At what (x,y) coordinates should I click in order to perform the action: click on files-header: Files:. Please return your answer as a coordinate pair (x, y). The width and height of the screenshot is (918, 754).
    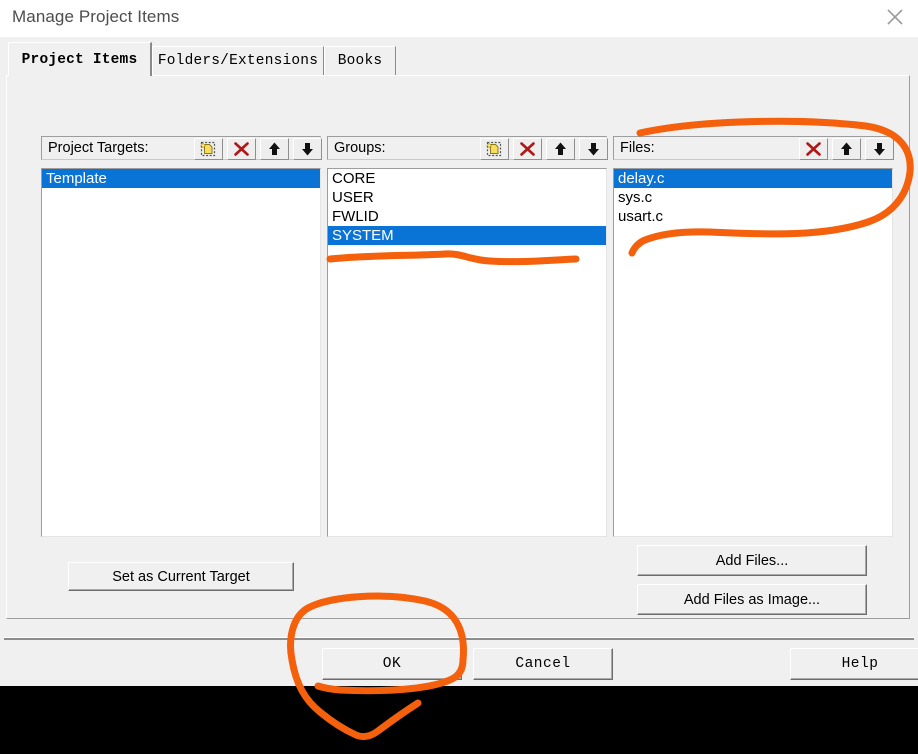
    Looking at the image, I should click on (753, 148).